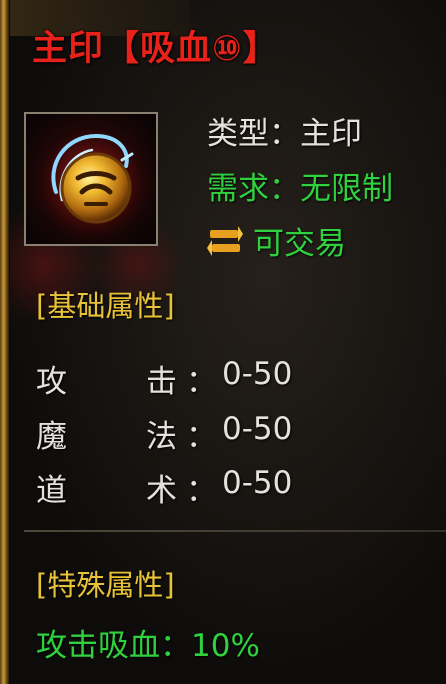 The height and width of the screenshot is (684, 446). What do you see at coordinates (155, 49) in the screenshot?
I see `item-title: 主印【吸血⑩】` at bounding box center [155, 49].